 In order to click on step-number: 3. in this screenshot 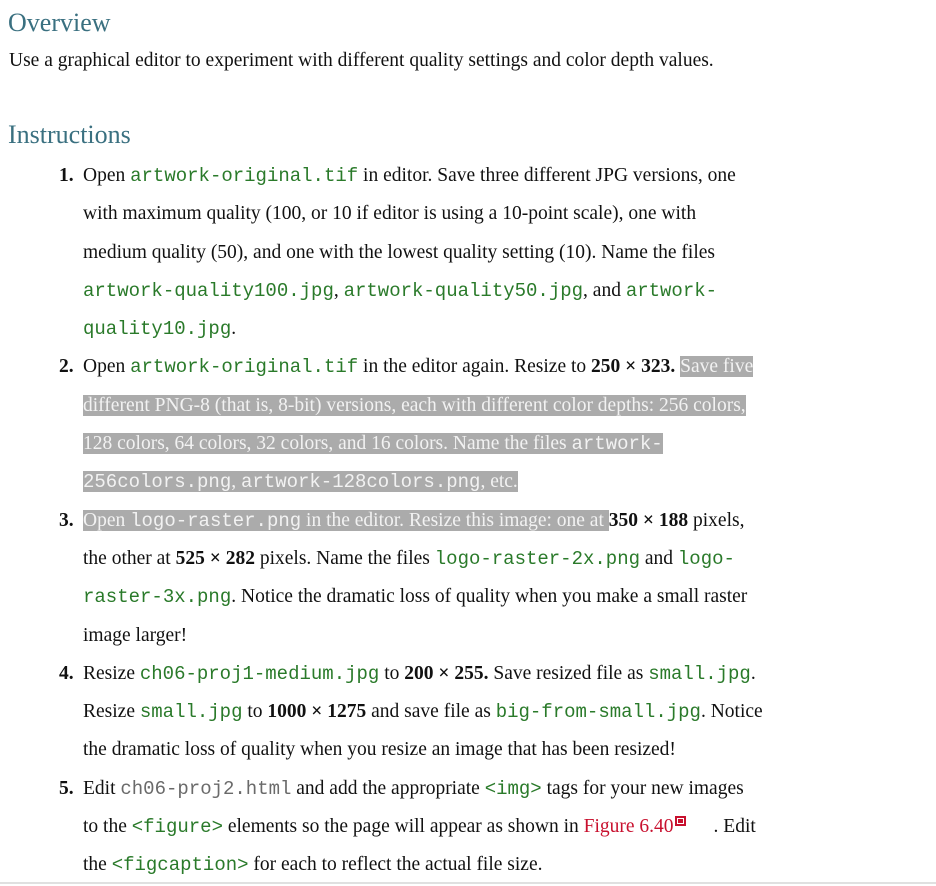, I will do `click(66, 520)`.